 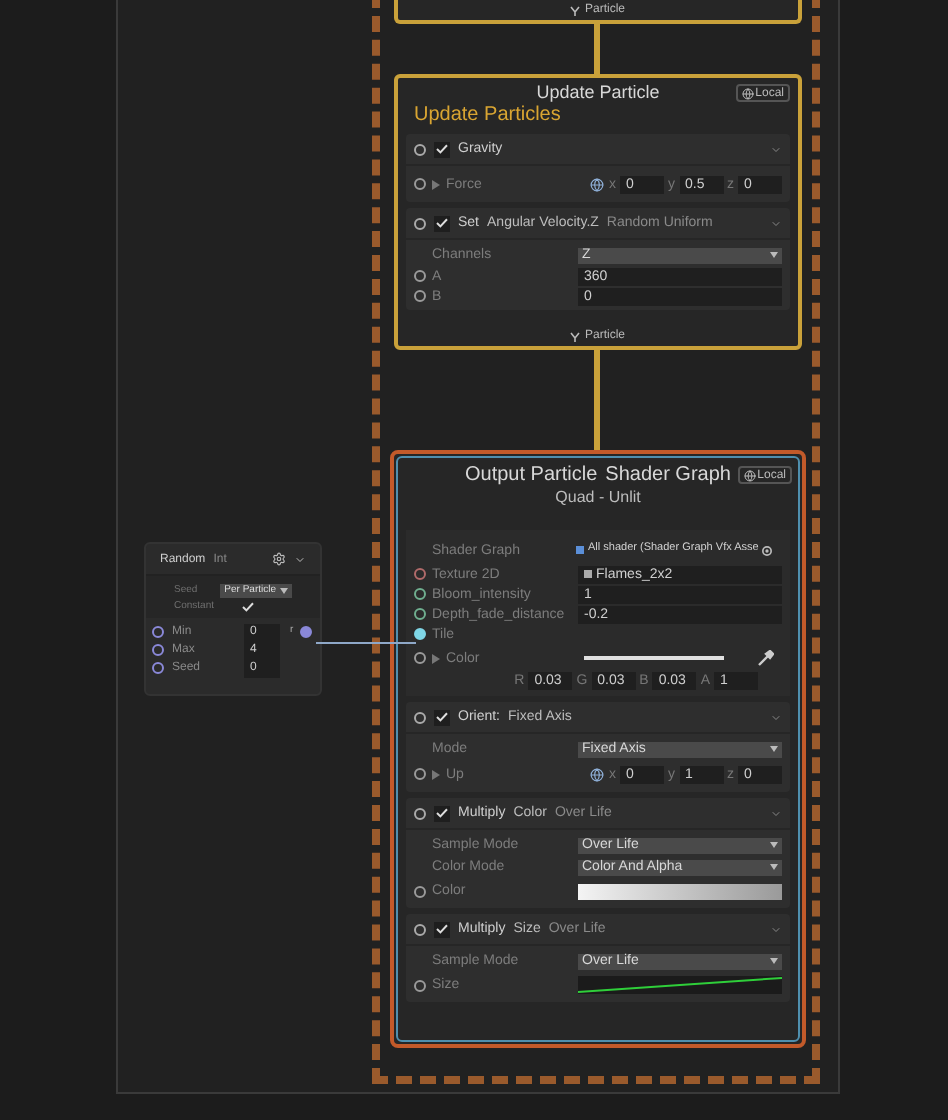 What do you see at coordinates (580, 550) in the screenshot?
I see `shader-icon` at bounding box center [580, 550].